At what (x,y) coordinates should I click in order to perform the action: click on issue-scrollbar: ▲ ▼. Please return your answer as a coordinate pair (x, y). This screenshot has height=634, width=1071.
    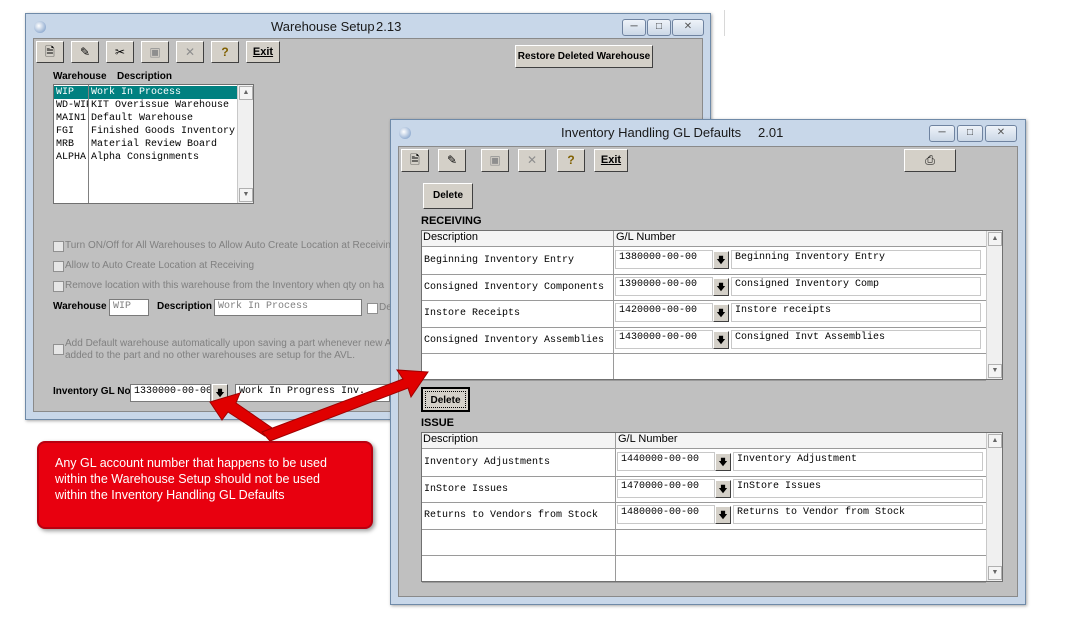
    Looking at the image, I should click on (994, 507).